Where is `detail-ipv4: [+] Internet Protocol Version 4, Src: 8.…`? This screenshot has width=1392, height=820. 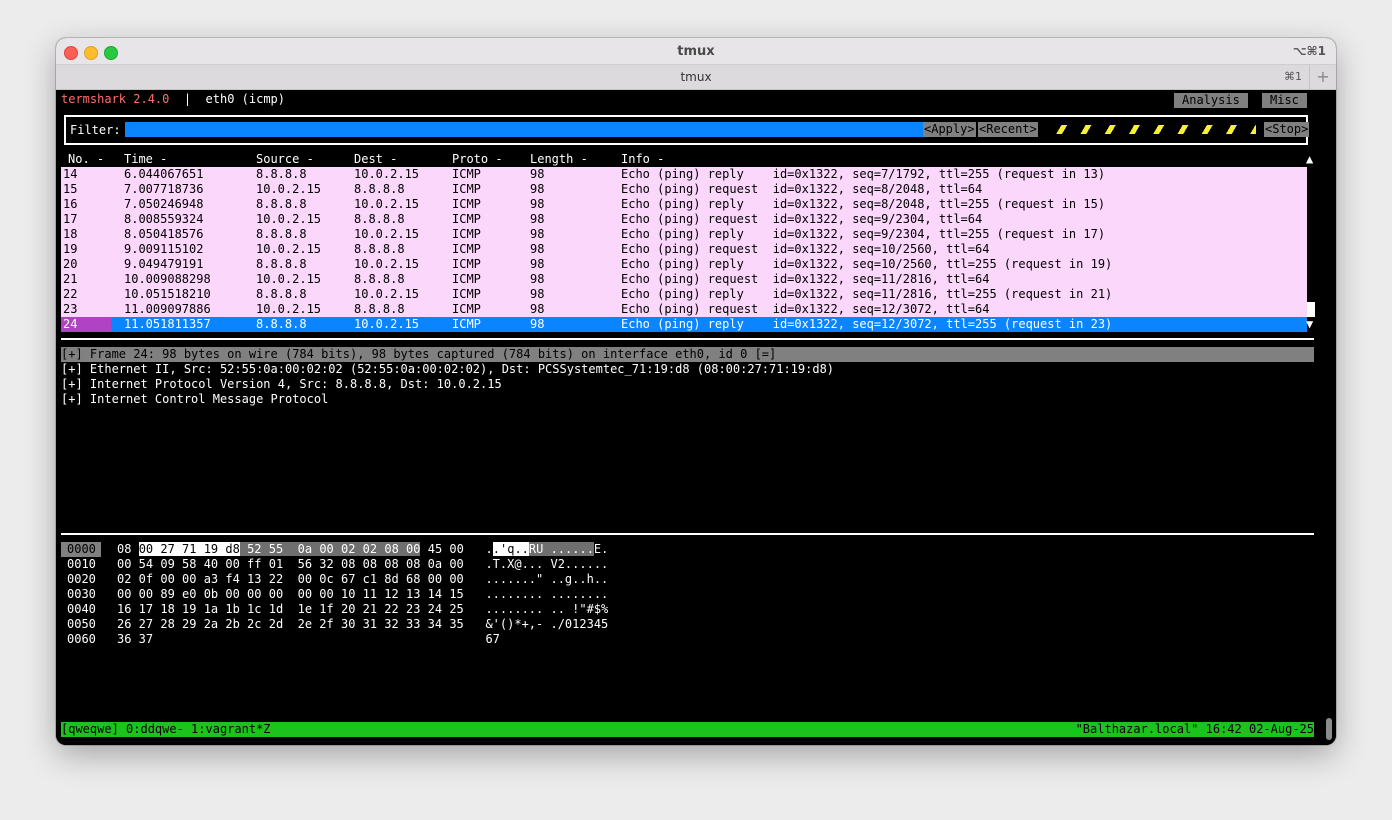 detail-ipv4: [+] Internet Protocol Version 4, Src: 8.… is located at coordinates (281, 384).